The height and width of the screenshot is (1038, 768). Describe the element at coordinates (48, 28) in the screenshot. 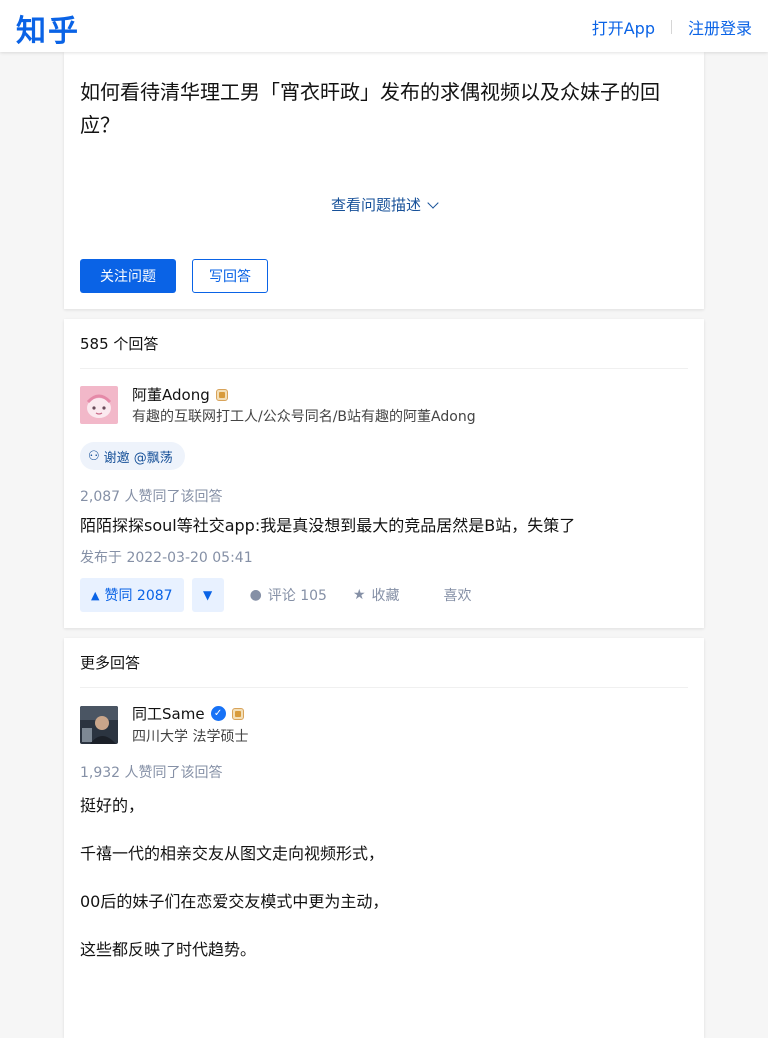

I see `zhihu-logo: 知乎` at that location.